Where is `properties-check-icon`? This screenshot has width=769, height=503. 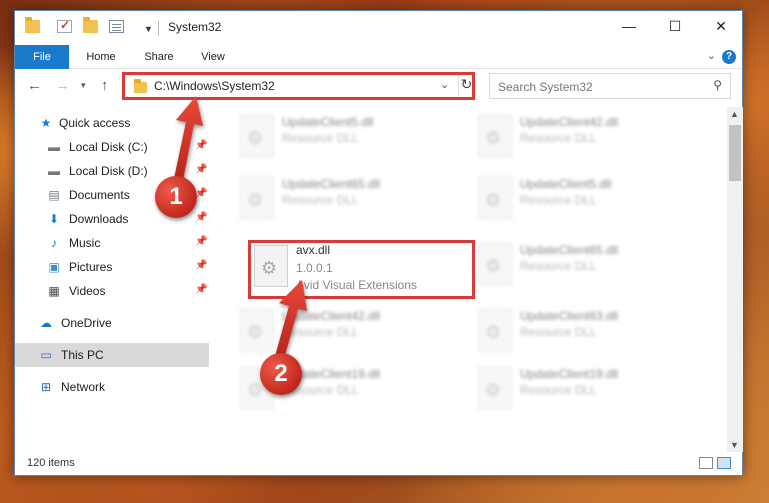
properties-check-icon is located at coordinates (64, 25).